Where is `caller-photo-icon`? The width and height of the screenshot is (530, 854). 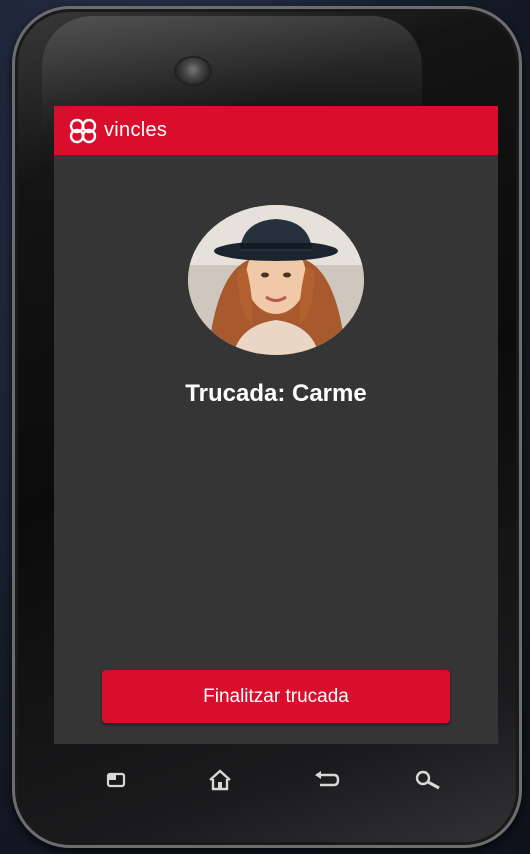 caller-photo-icon is located at coordinates (276, 280).